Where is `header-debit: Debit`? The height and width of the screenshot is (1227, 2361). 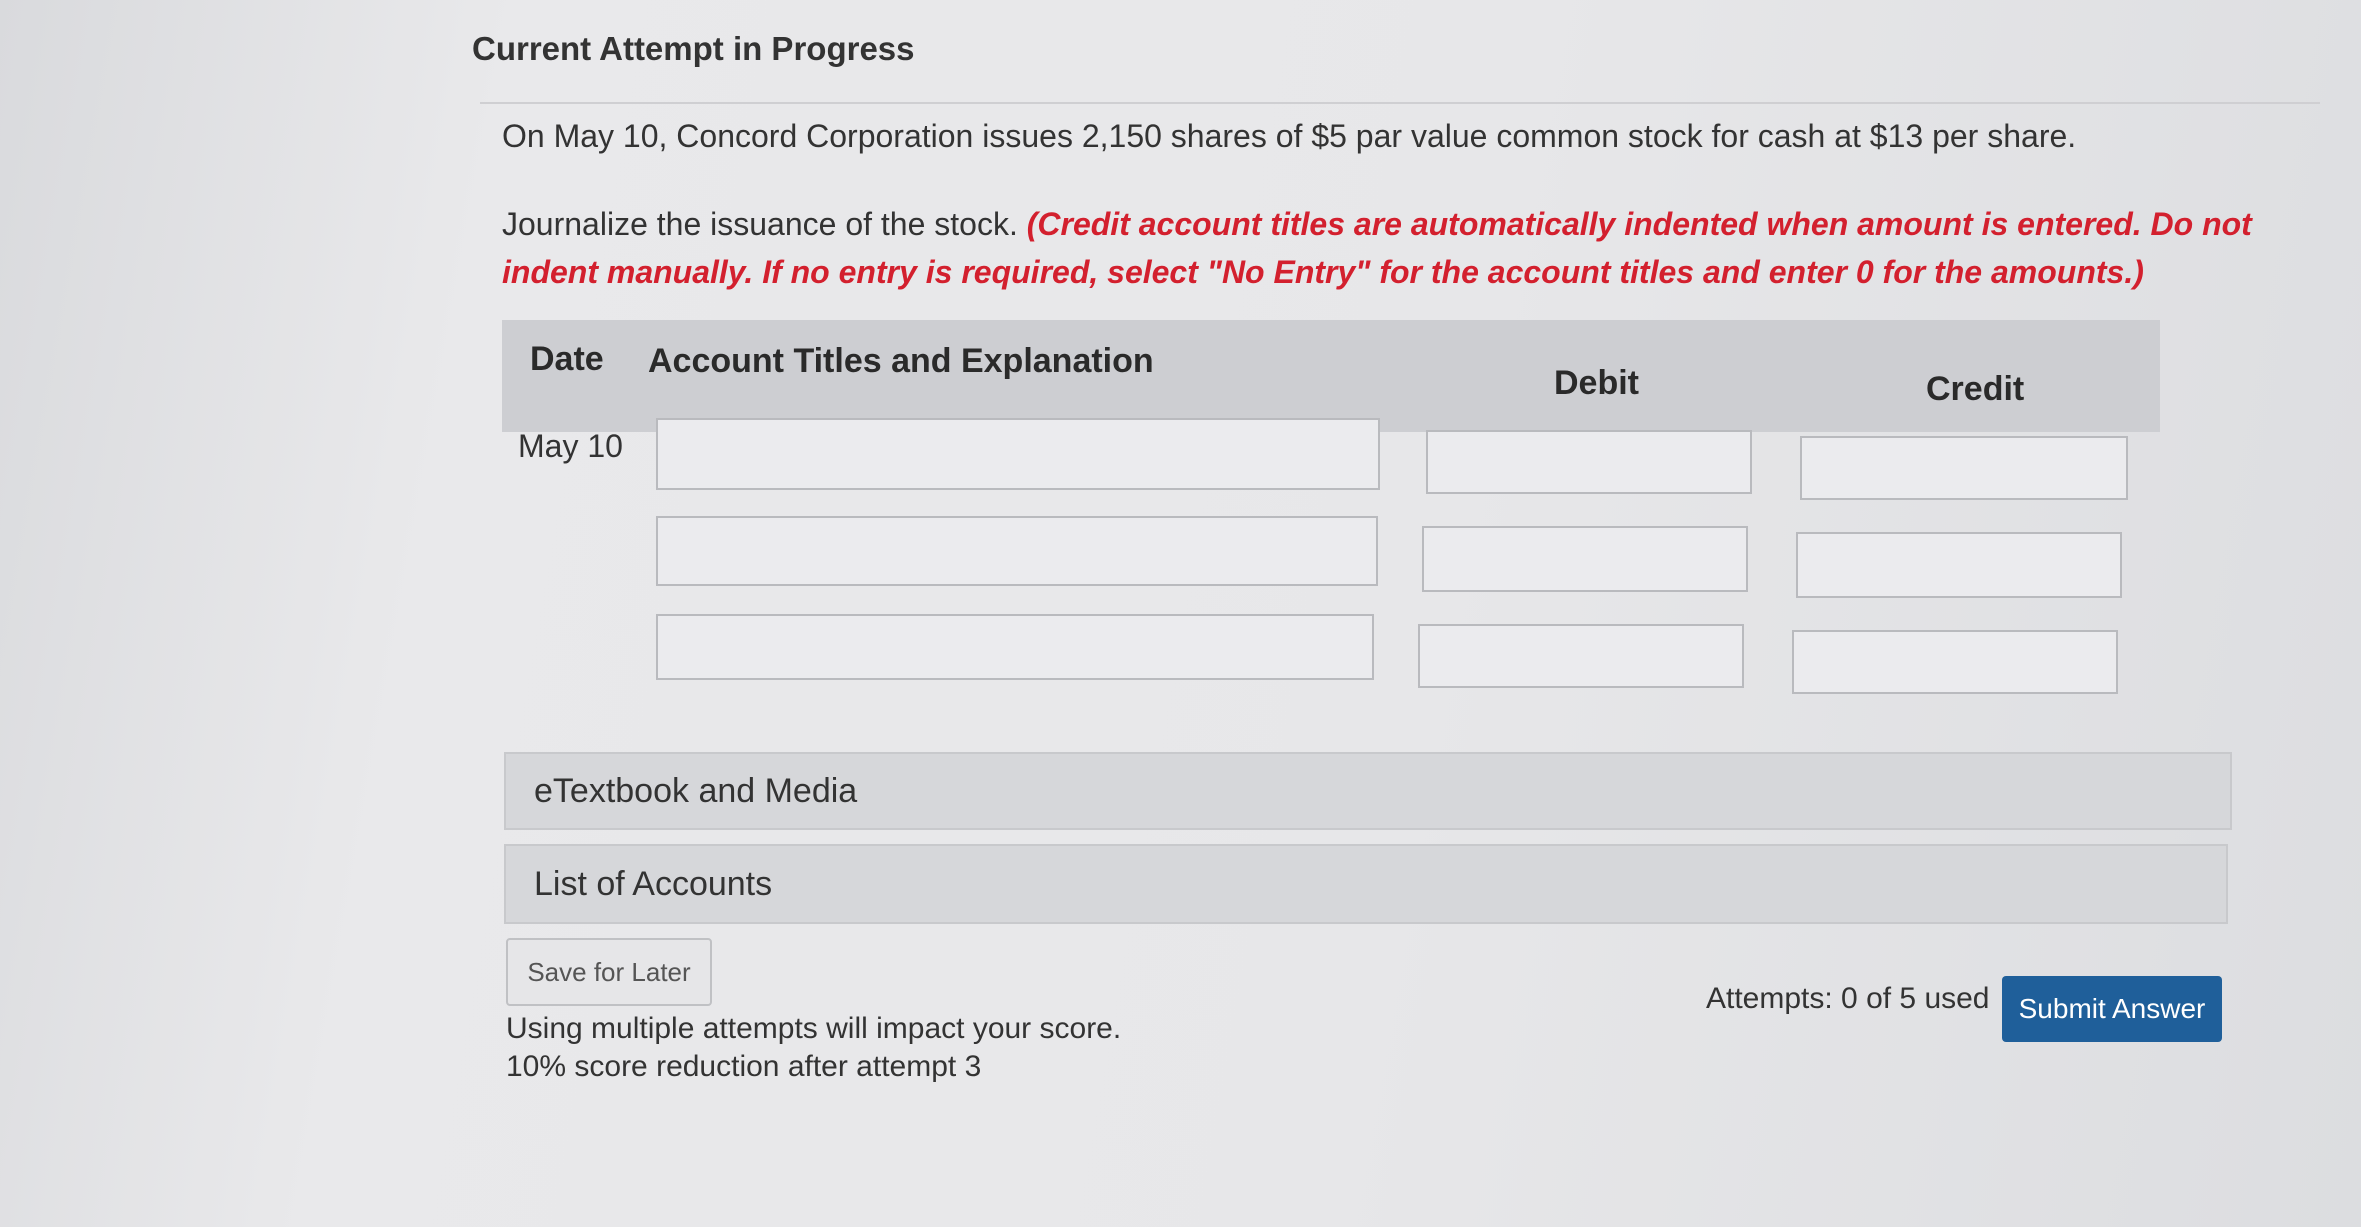
header-debit: Debit is located at coordinates (1596, 383).